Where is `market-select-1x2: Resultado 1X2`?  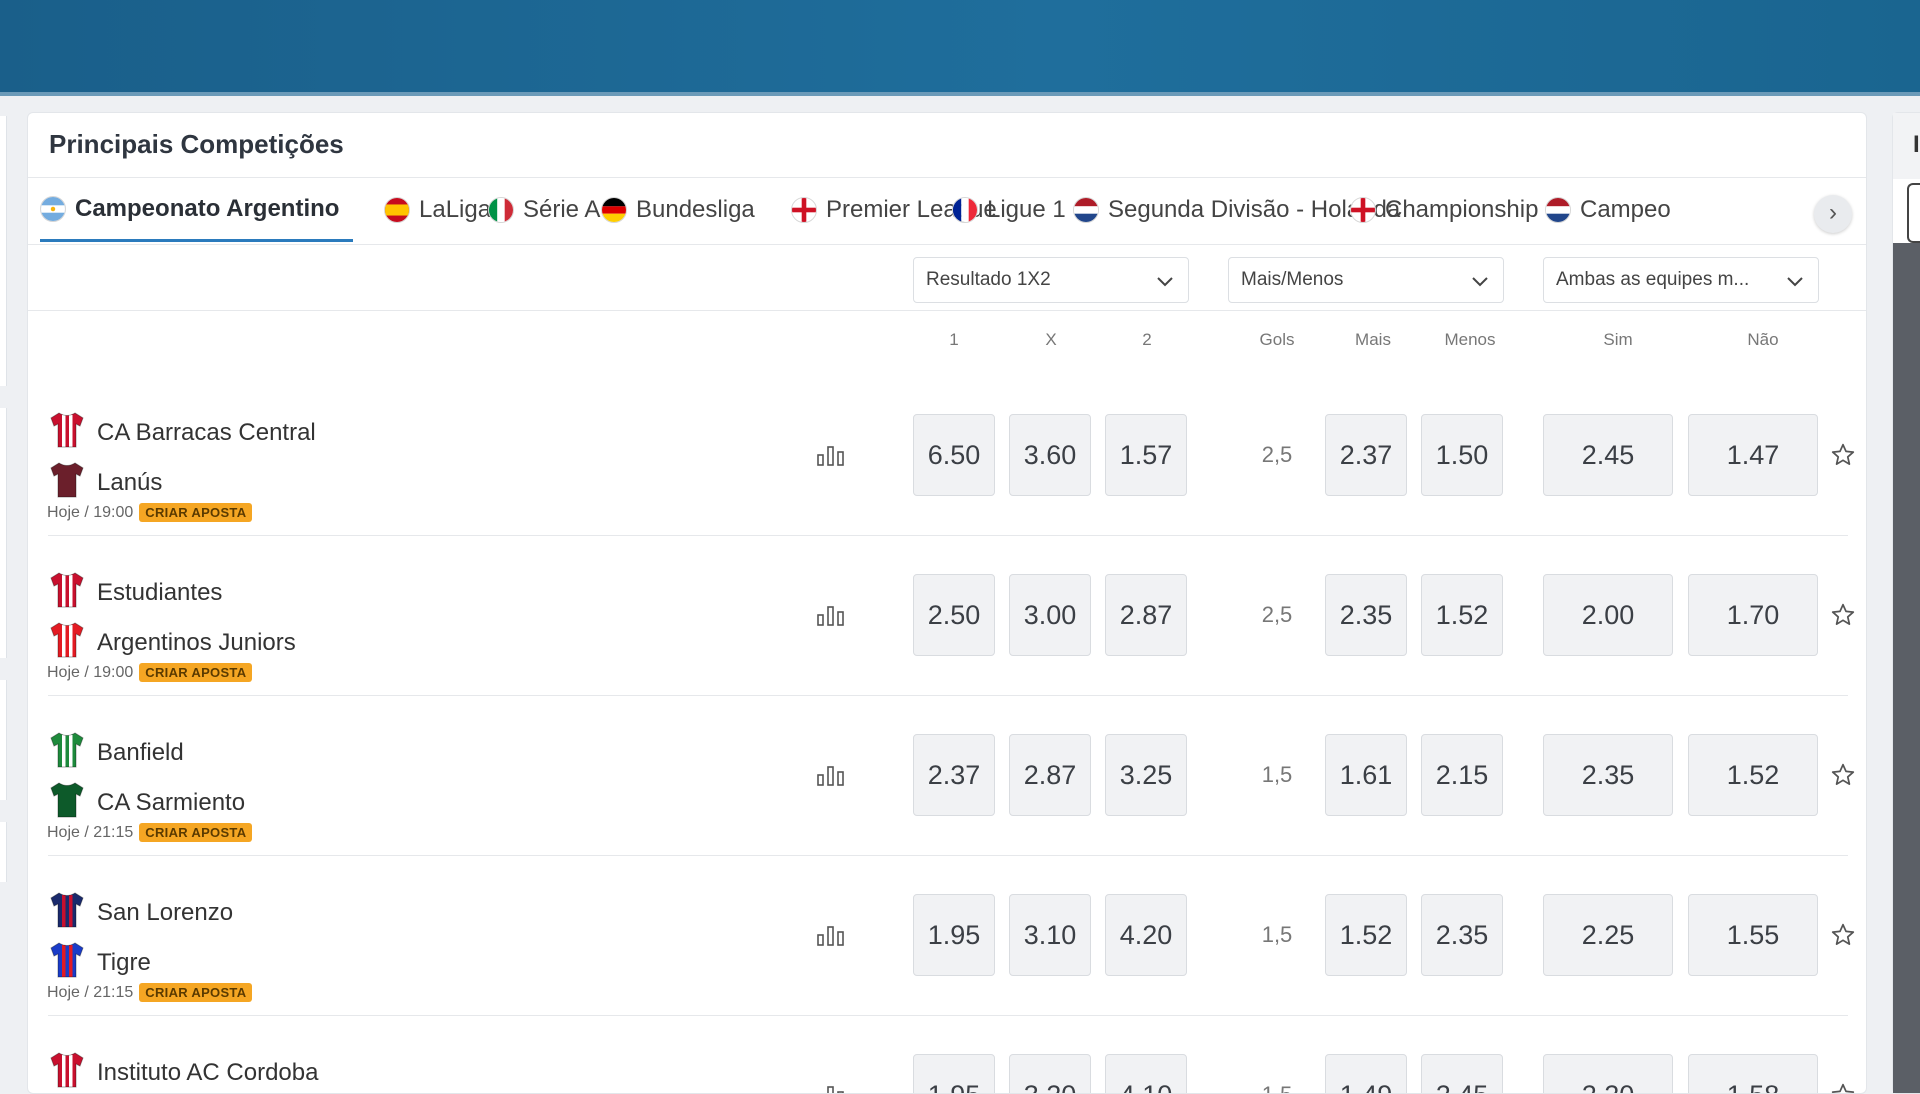 market-select-1x2: Resultado 1X2 is located at coordinates (1051, 280).